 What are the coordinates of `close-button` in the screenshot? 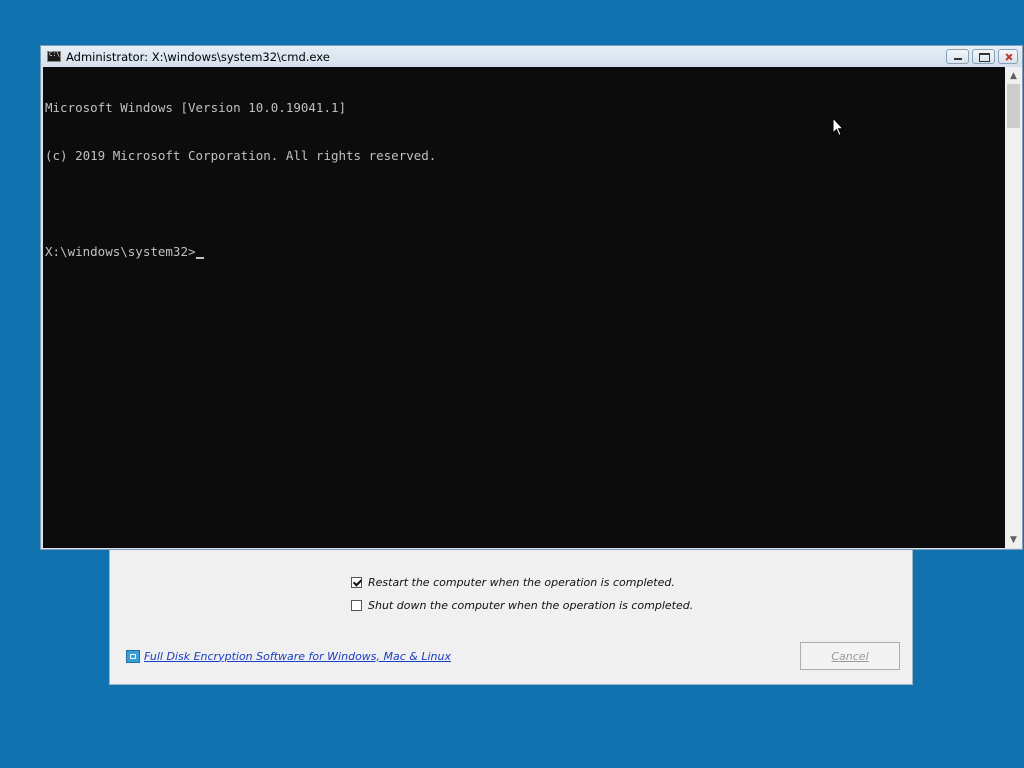 It's located at (1008, 56).